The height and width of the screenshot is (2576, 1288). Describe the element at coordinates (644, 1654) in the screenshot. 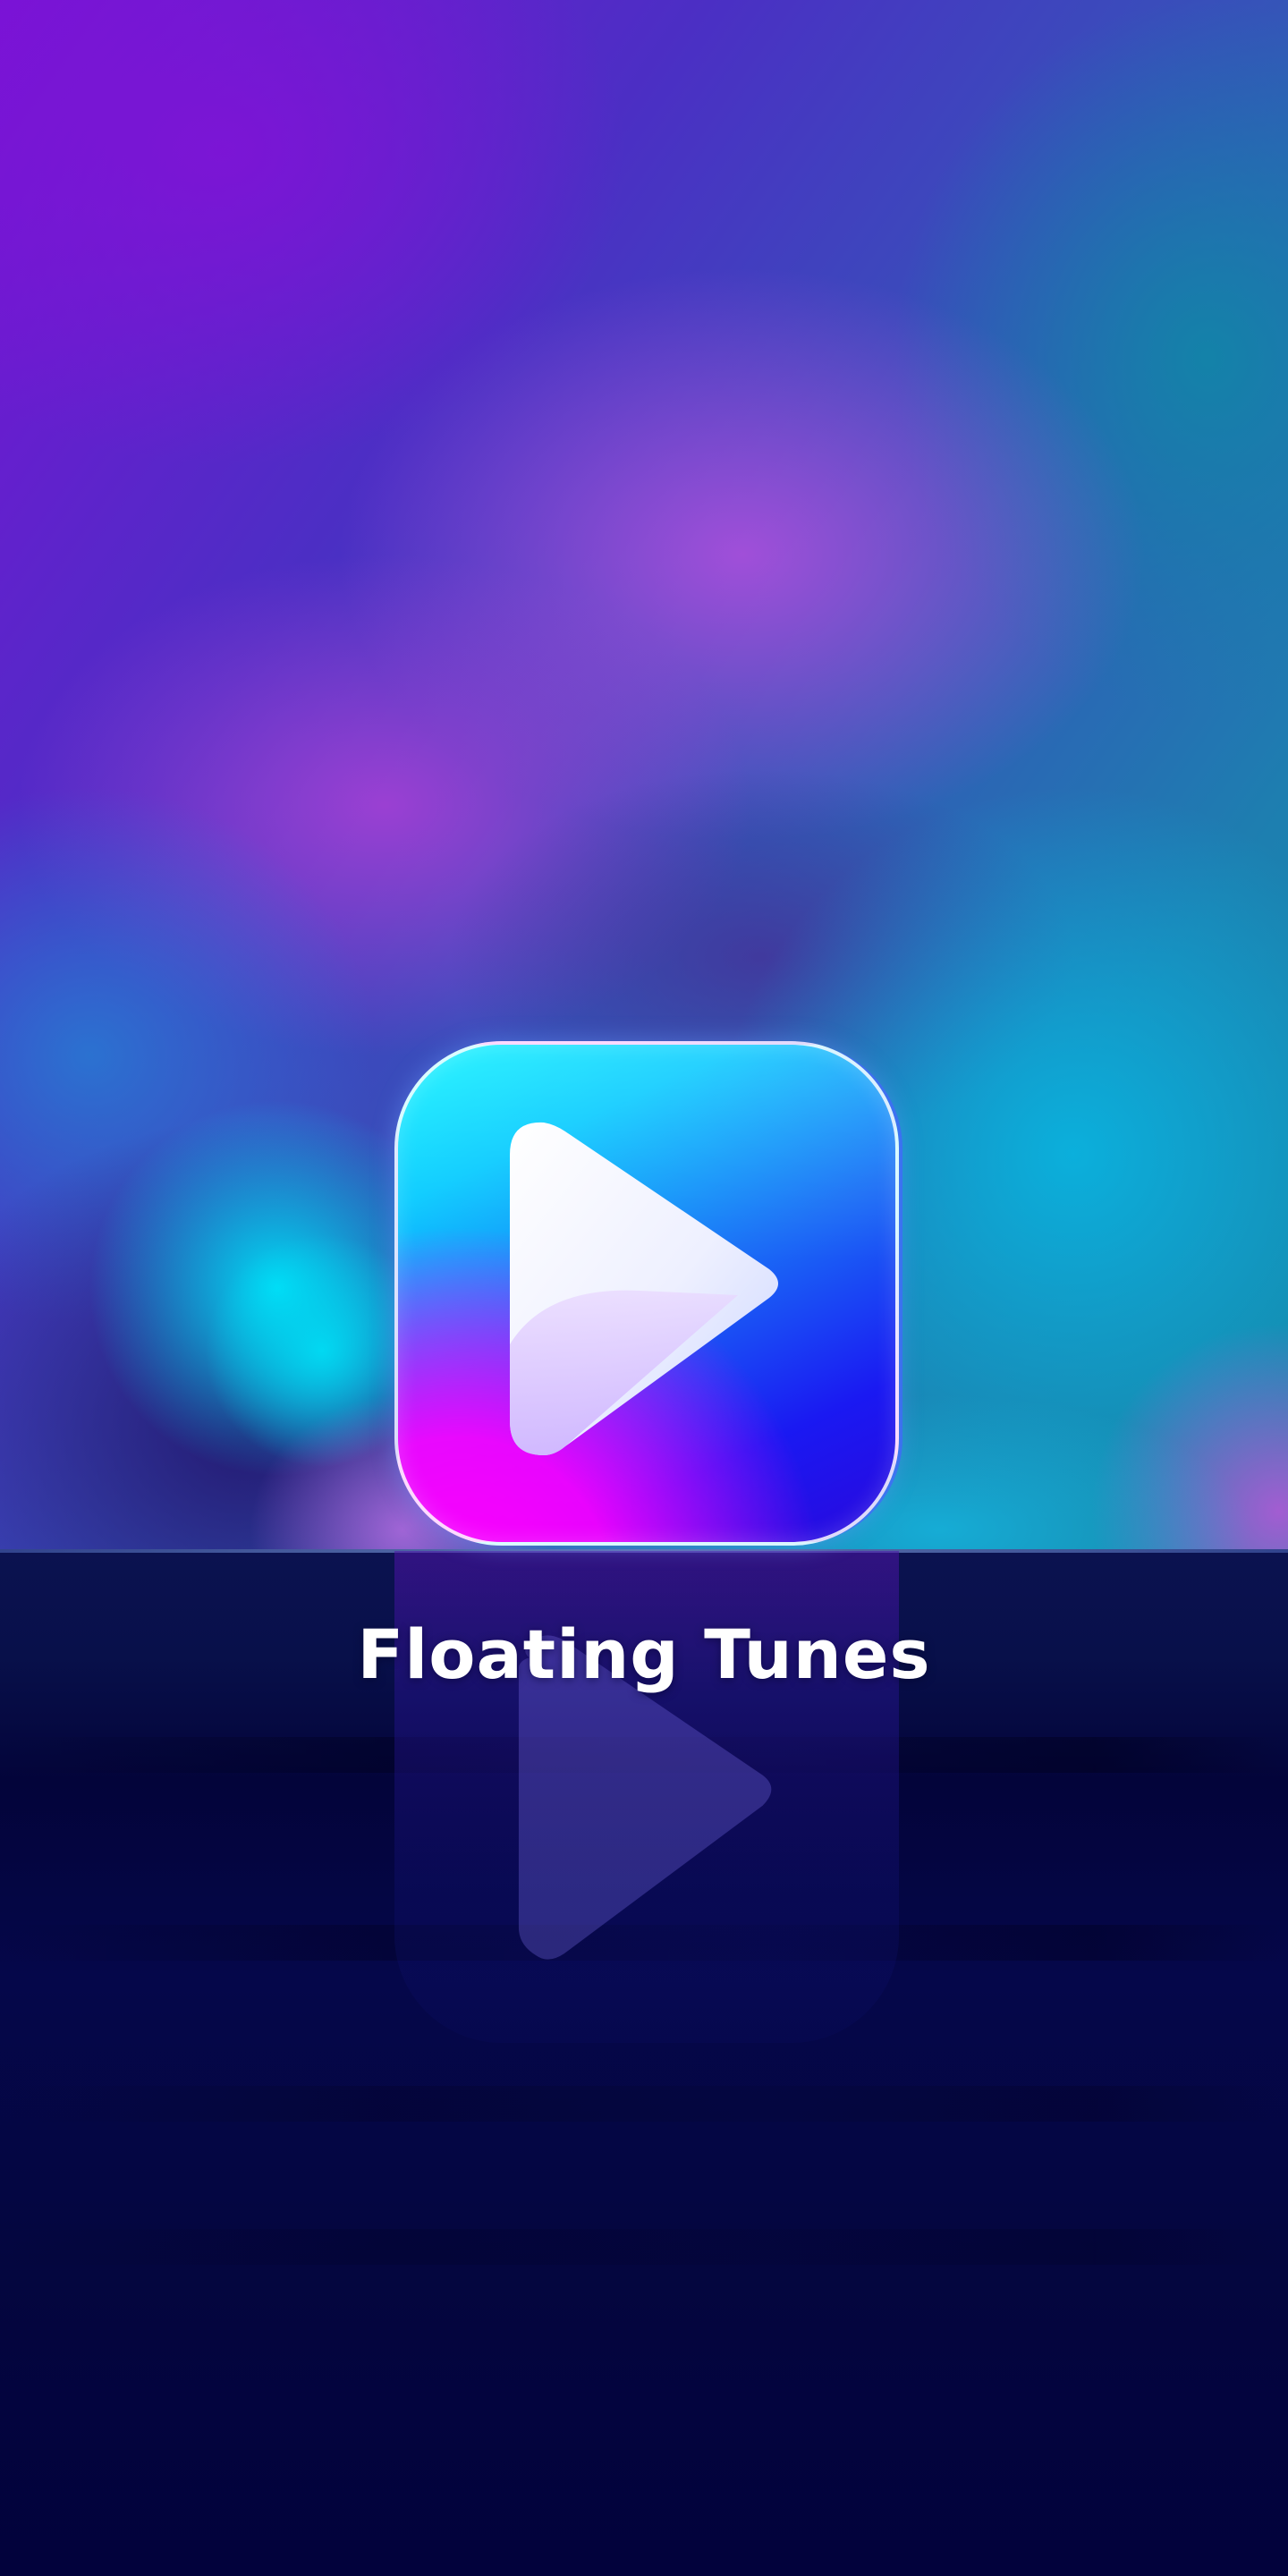

I see `app-title: Floating Tunes` at that location.